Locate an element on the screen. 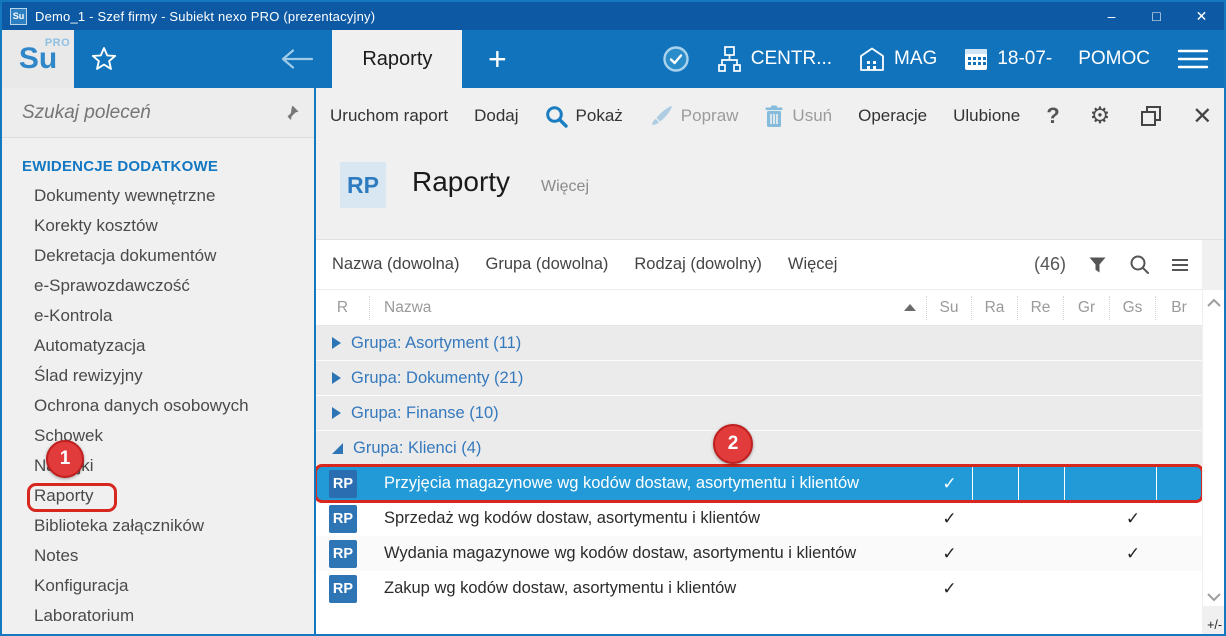 This screenshot has height=636, width=1226. close-module-icon: ✕ is located at coordinates (1202, 116).